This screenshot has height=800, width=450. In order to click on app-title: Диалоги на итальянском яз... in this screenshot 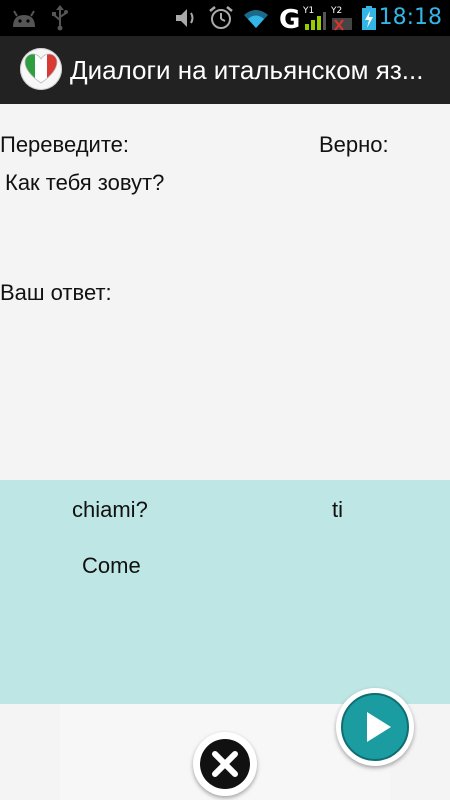, I will do `click(247, 70)`.